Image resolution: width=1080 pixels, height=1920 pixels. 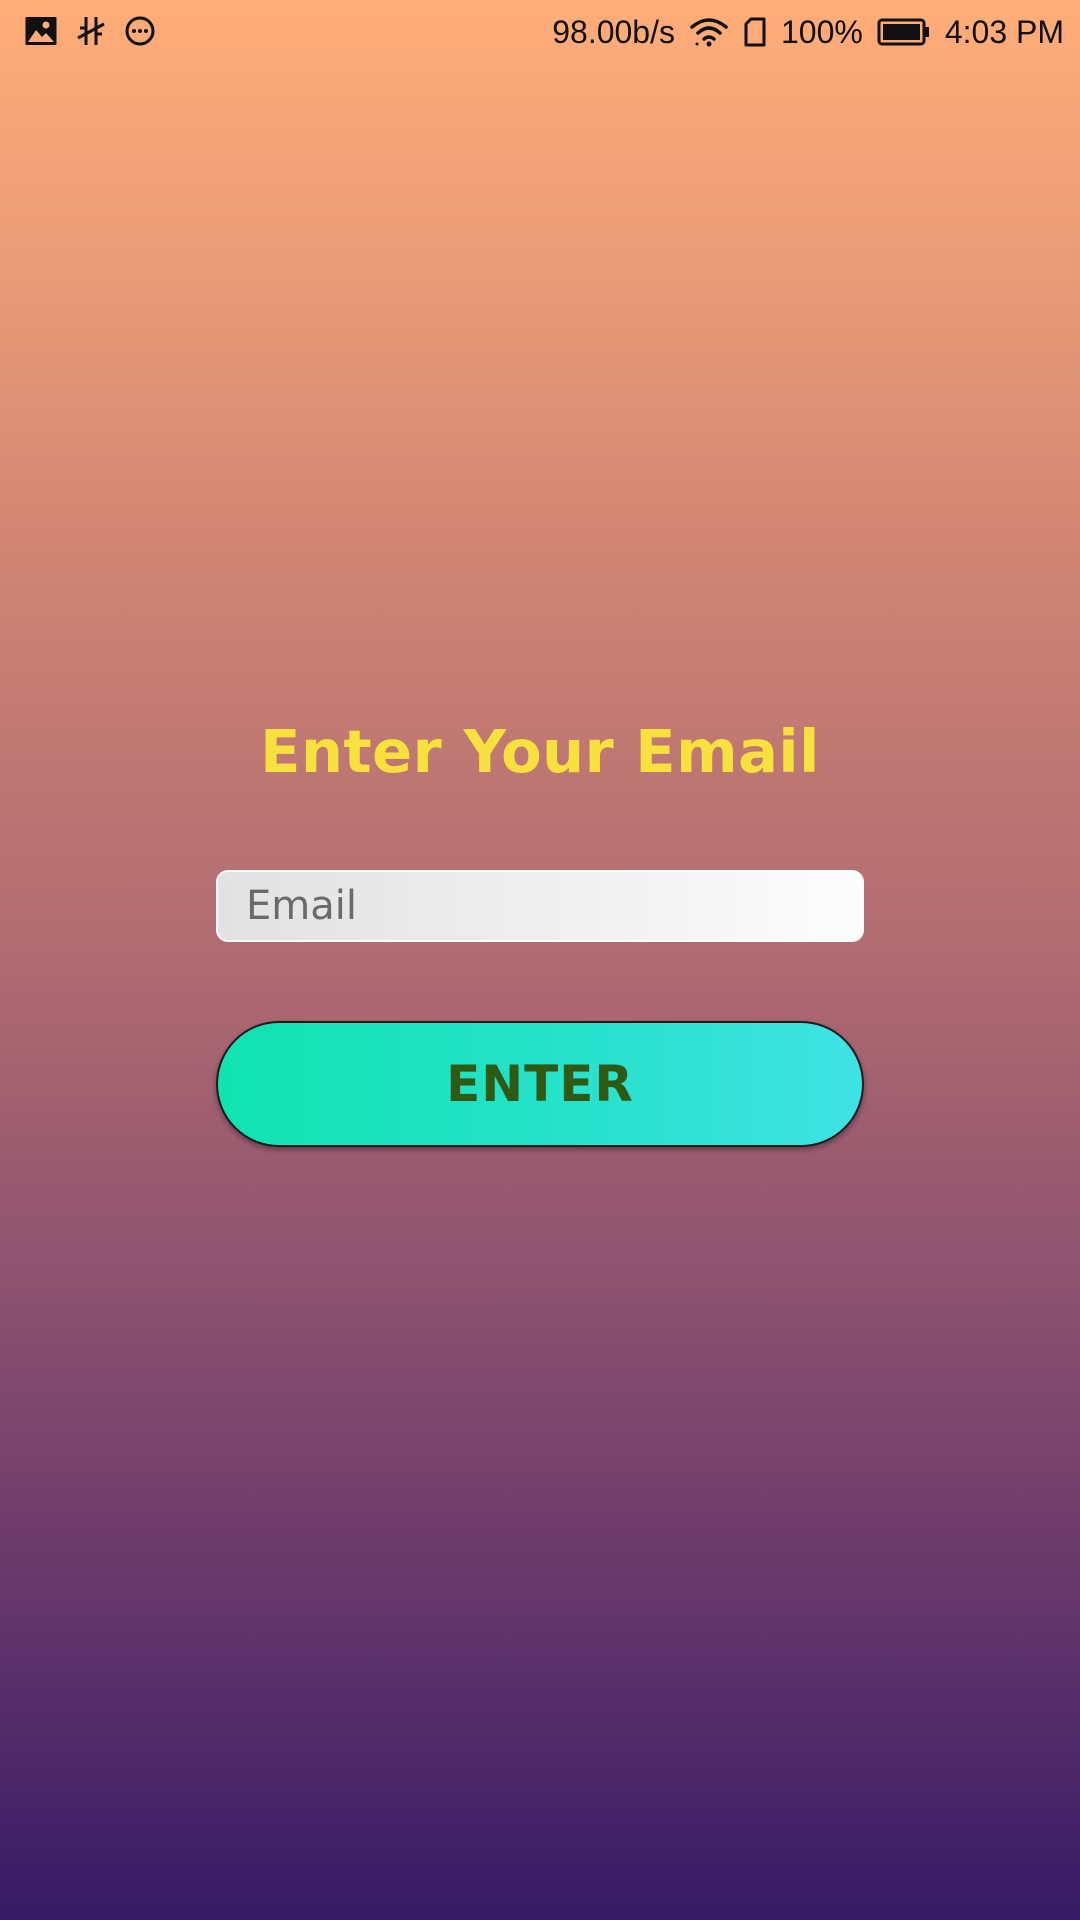 What do you see at coordinates (140, 31) in the screenshot?
I see `chat-bubble-icon` at bounding box center [140, 31].